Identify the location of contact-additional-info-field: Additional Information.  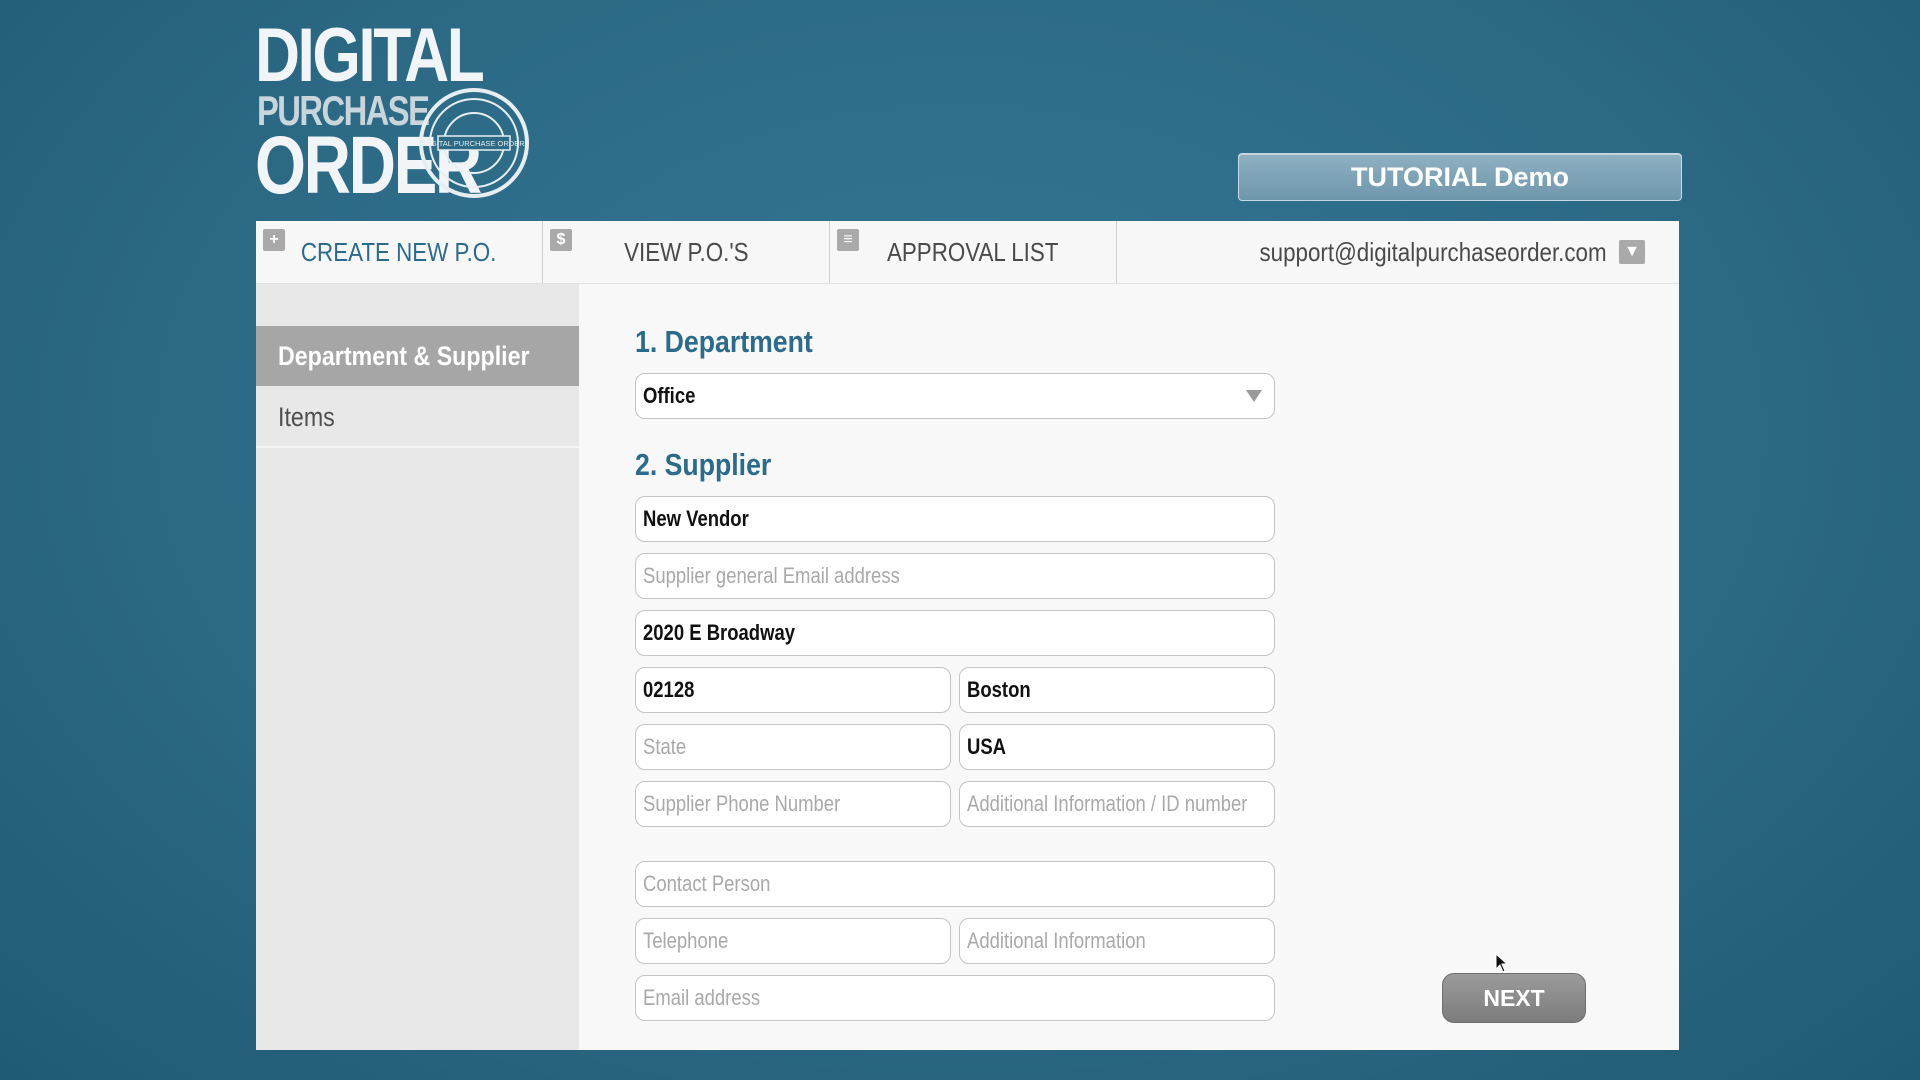
(1117, 941).